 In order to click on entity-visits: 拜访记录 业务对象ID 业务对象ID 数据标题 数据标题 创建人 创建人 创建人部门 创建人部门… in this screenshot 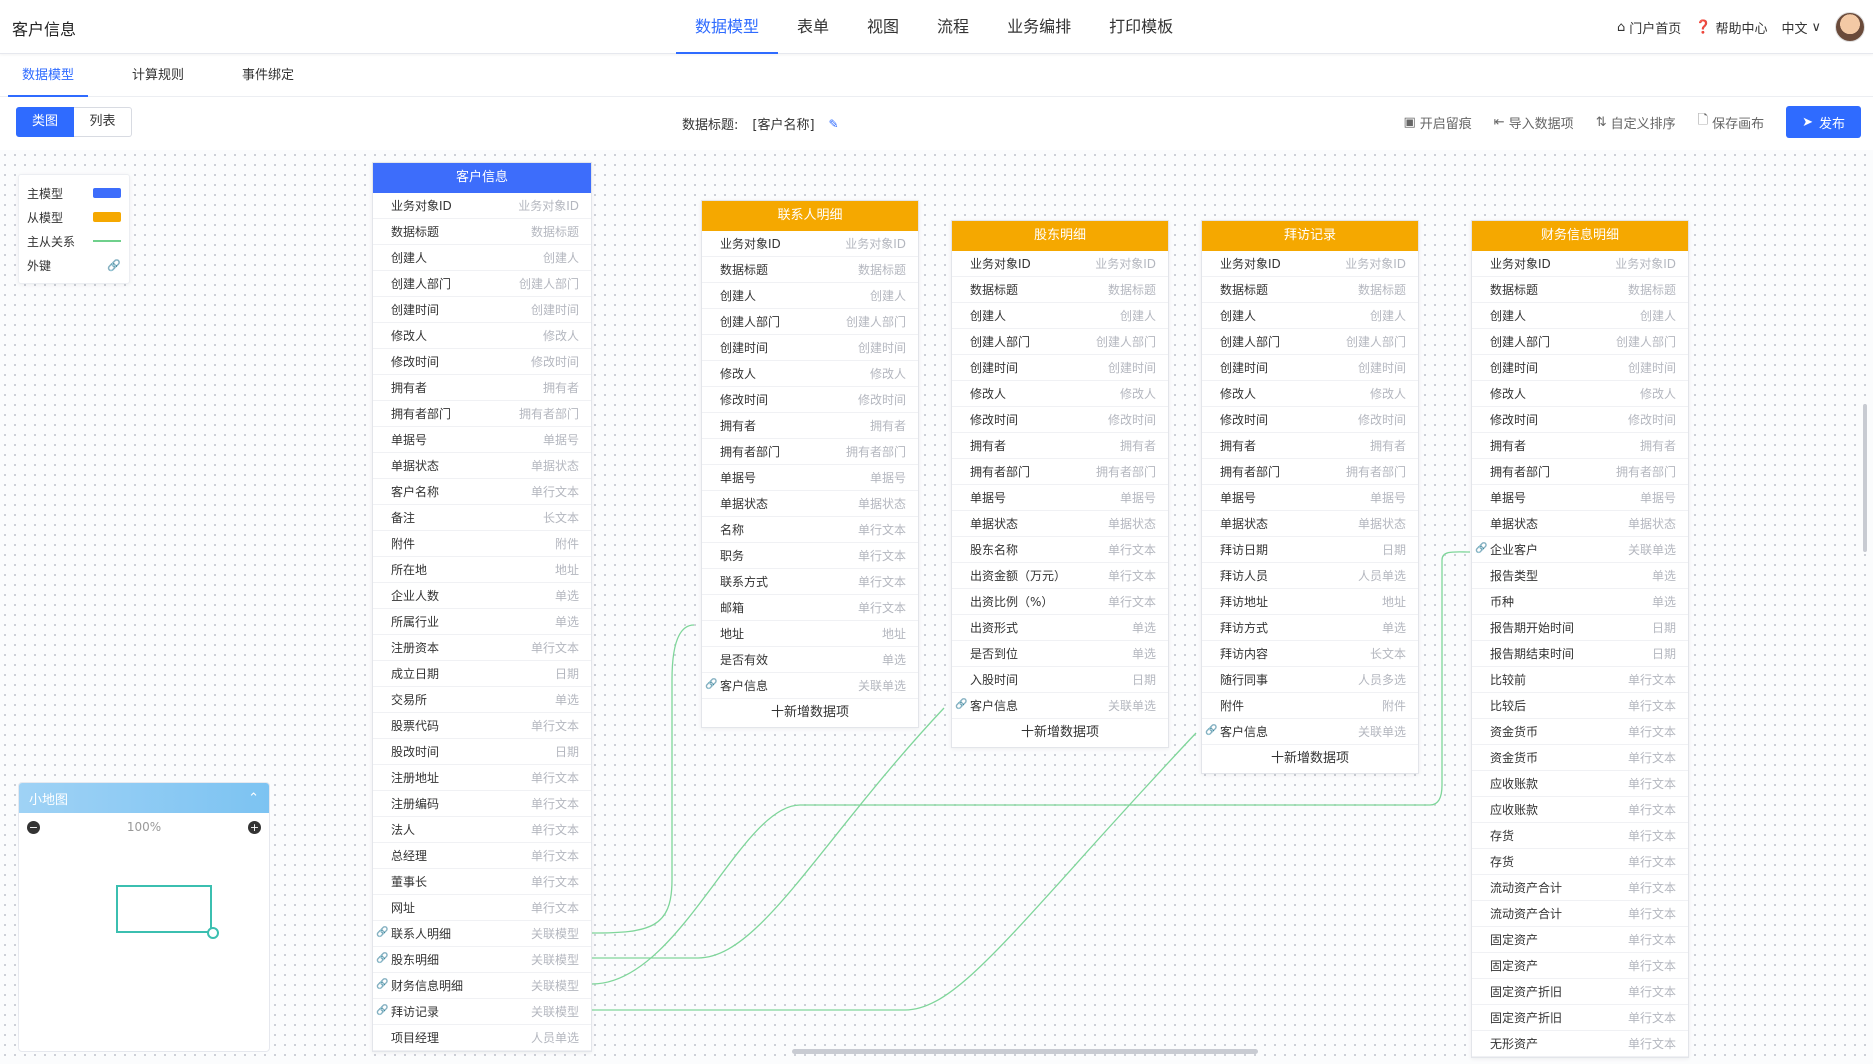, I will do `click(1310, 497)`.